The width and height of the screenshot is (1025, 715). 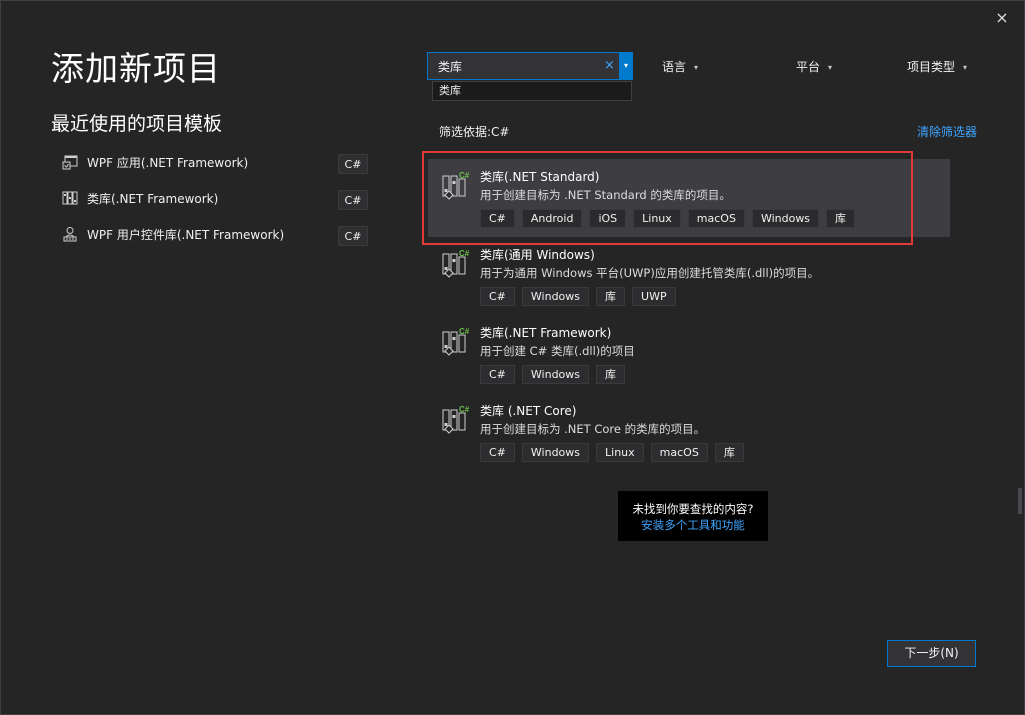 I want to click on user-control-library-icon, so click(x=70, y=234).